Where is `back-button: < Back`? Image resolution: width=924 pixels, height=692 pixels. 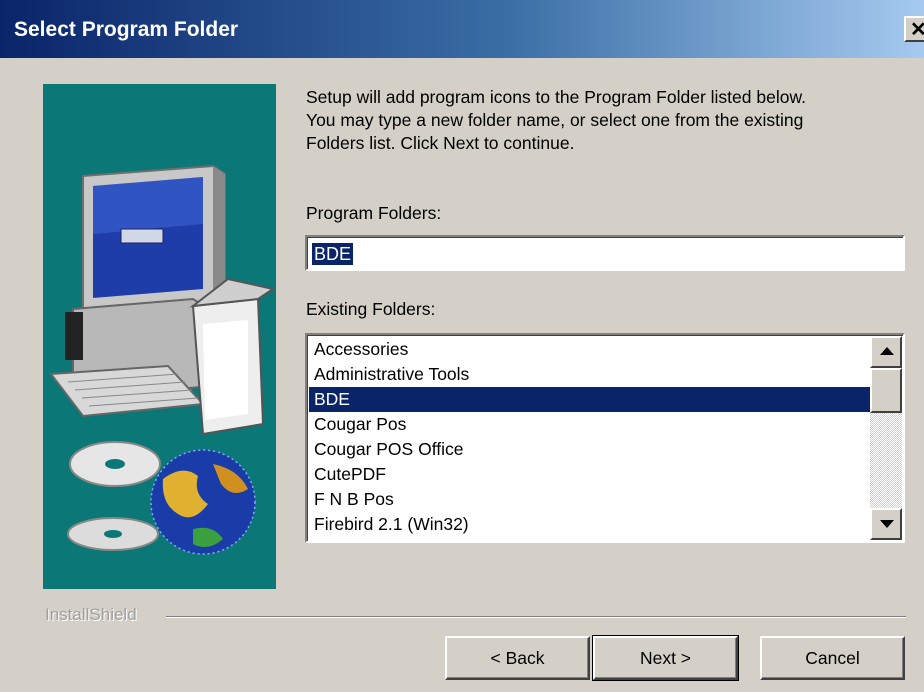 back-button: < Back is located at coordinates (517, 658).